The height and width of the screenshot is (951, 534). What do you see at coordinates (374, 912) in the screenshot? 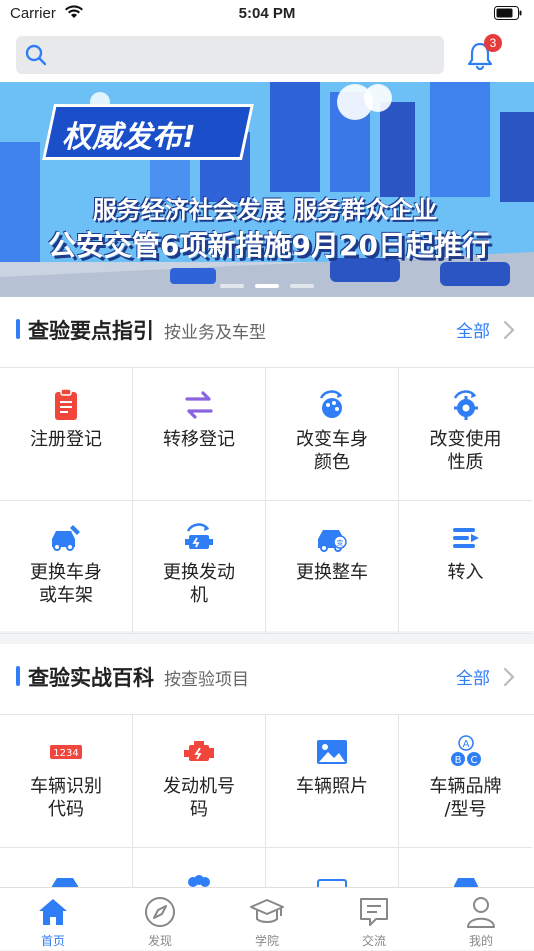
I see `chat-icon` at bounding box center [374, 912].